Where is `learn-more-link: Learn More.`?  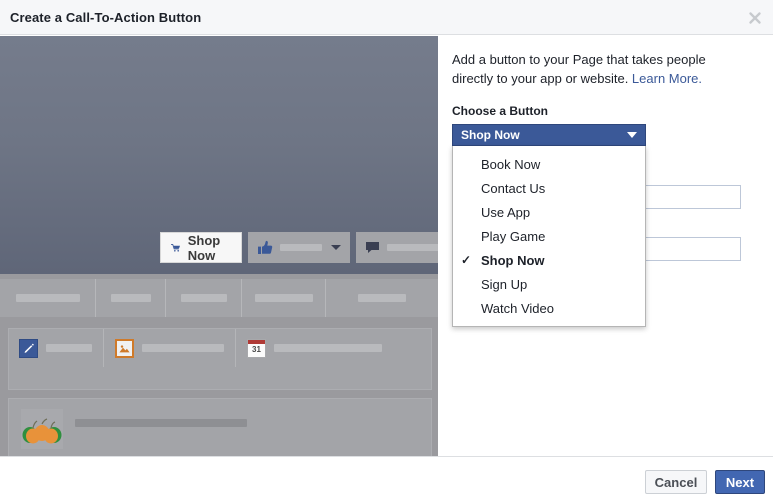
learn-more-link: Learn More. is located at coordinates (667, 78).